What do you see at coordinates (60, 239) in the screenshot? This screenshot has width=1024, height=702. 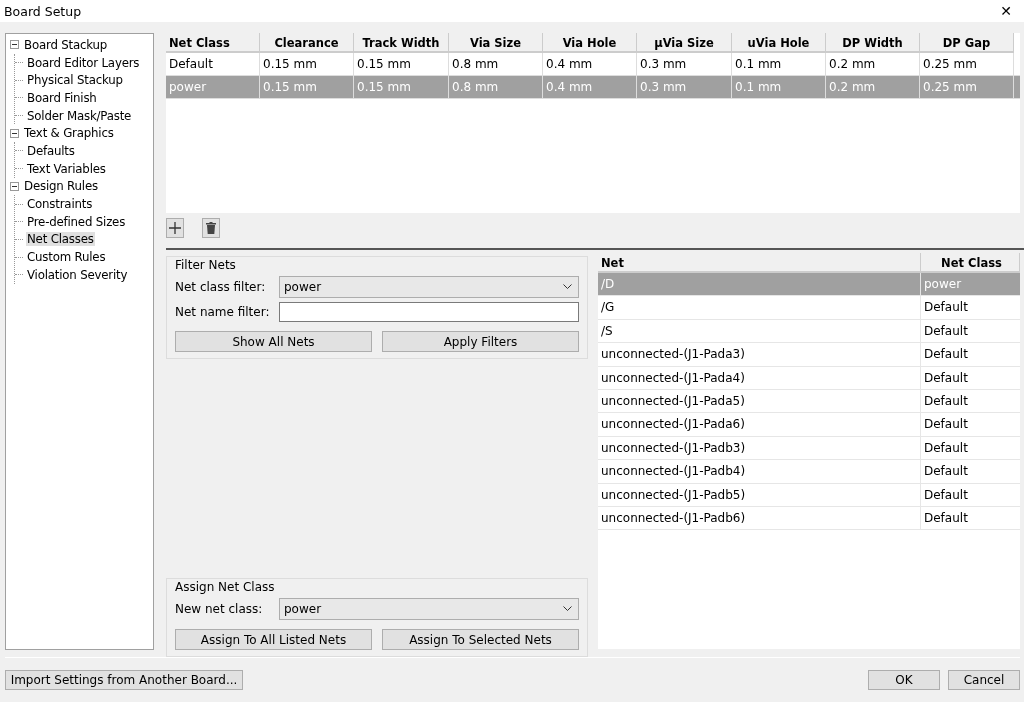 I see `tree-item: Net Classes` at bounding box center [60, 239].